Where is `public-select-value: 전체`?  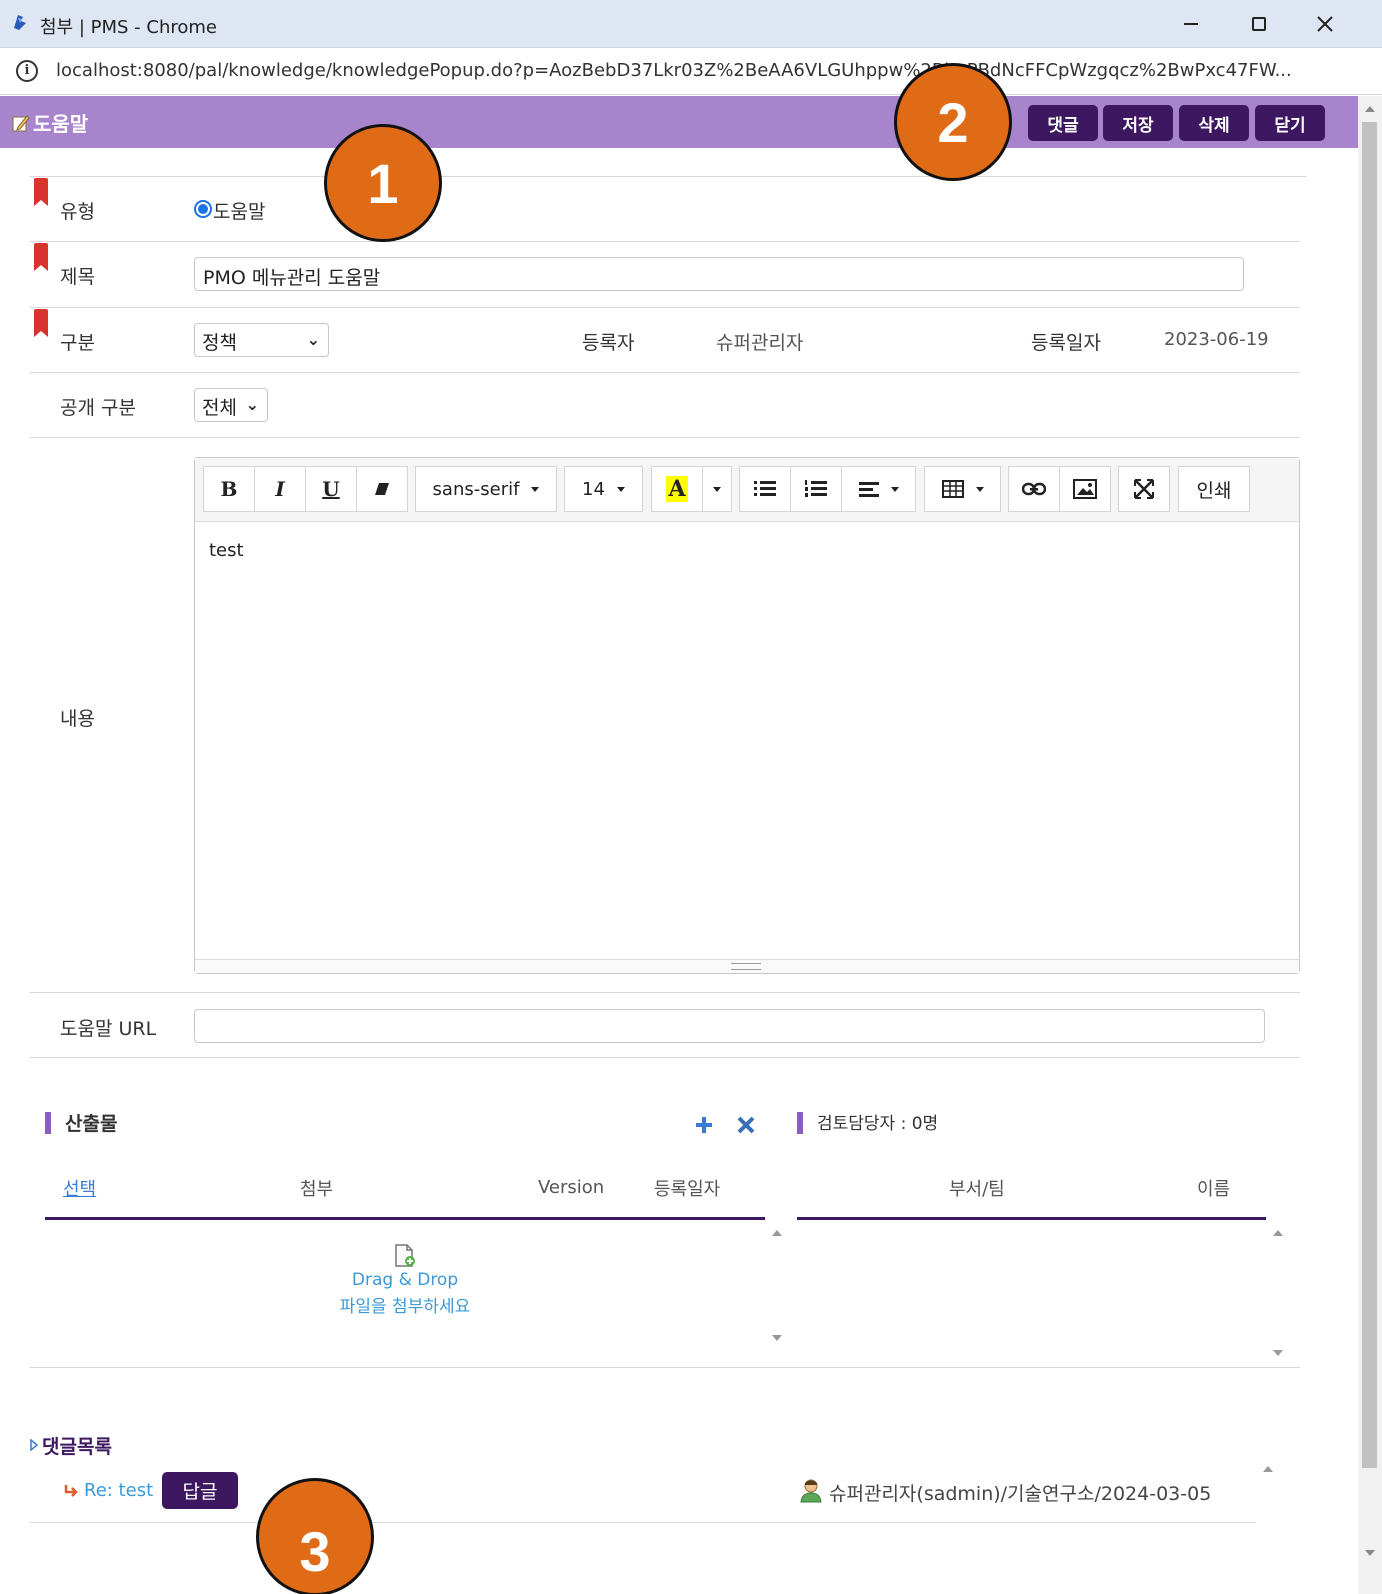 public-select-value: 전체 is located at coordinates (219, 408).